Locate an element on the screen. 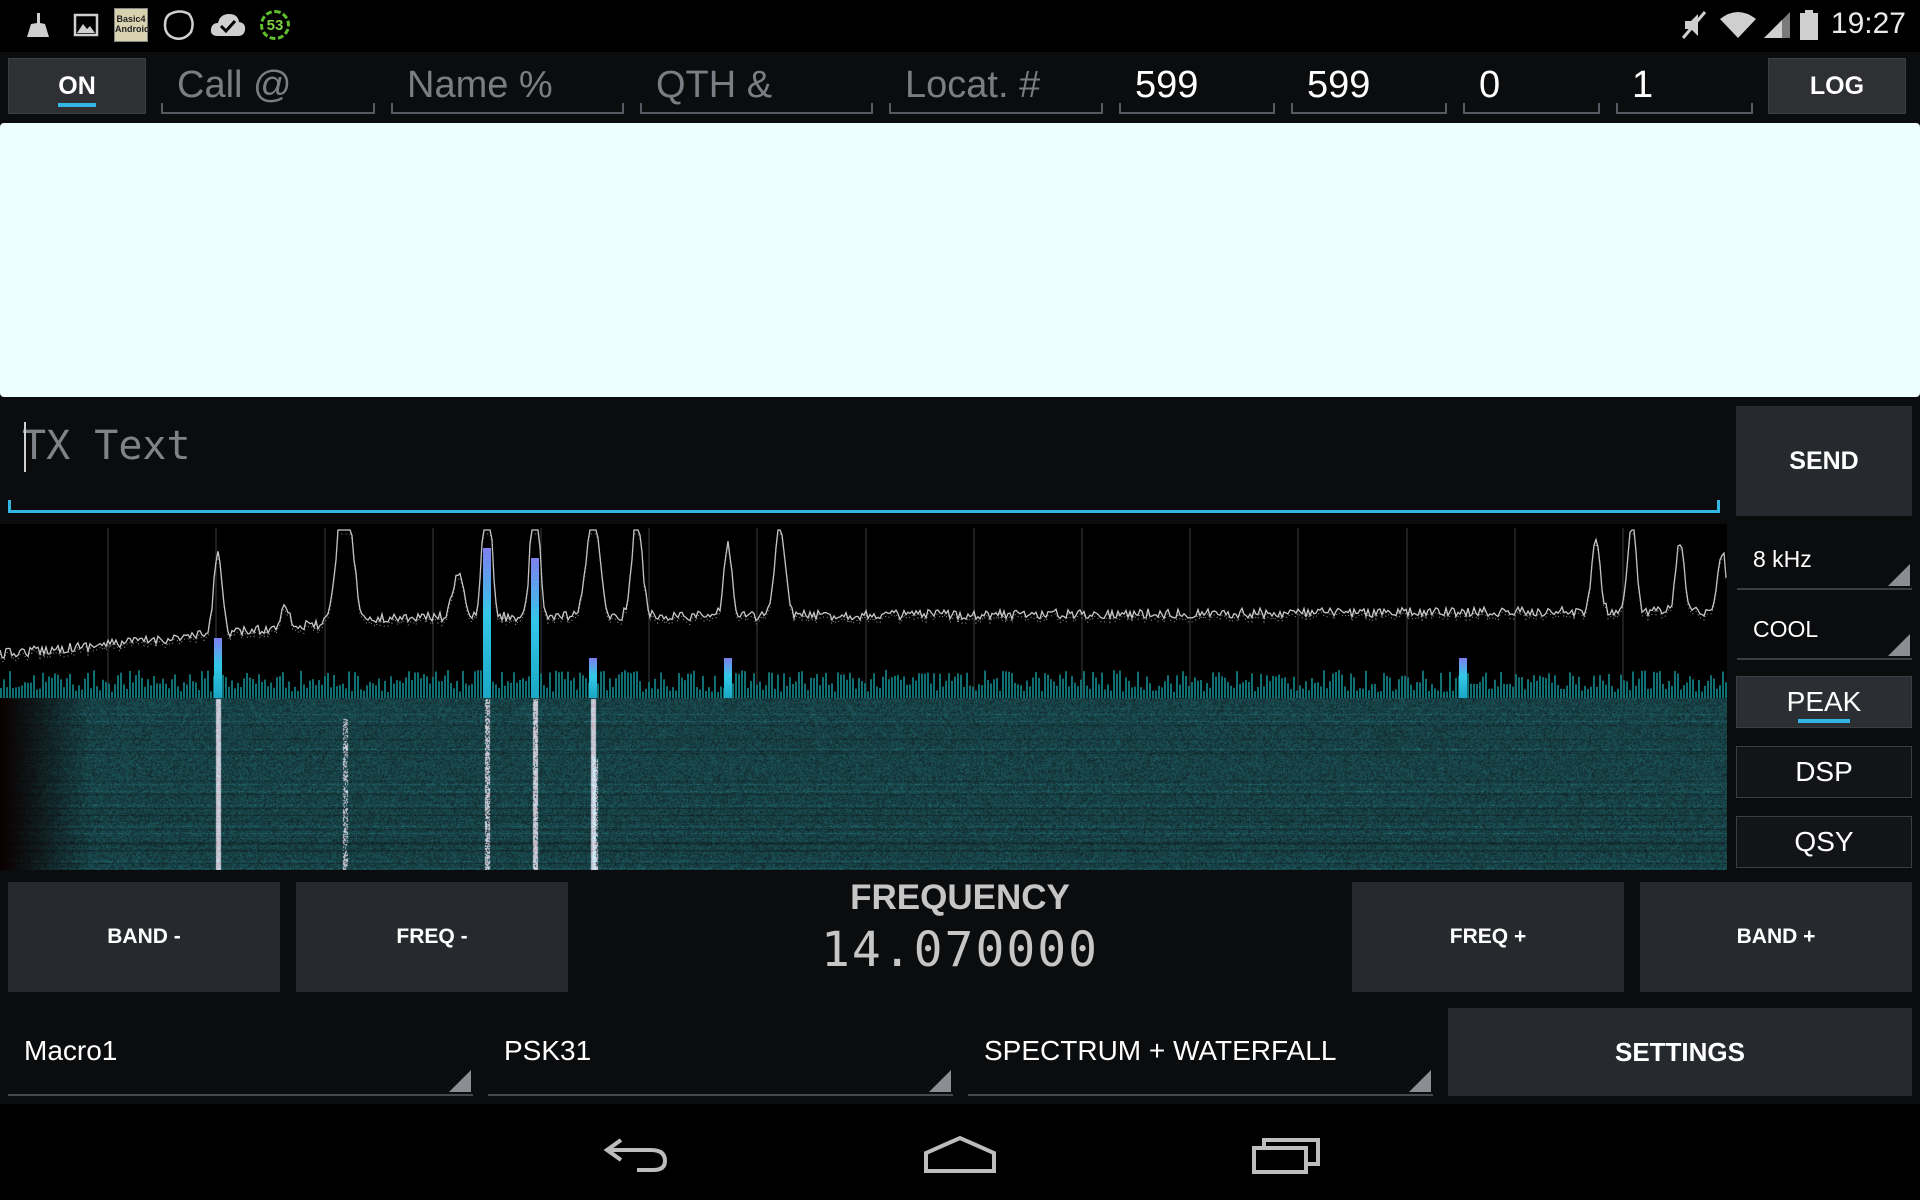 The width and height of the screenshot is (1920, 1200). frequency-display: 14.070000 is located at coordinates (960, 950).